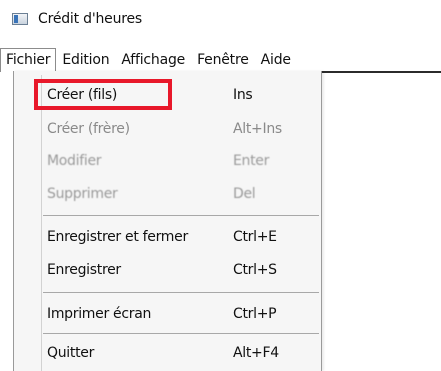  I want to click on menu-item-creer-frere: Créer (frère) Alt+Ins, so click(167, 129).